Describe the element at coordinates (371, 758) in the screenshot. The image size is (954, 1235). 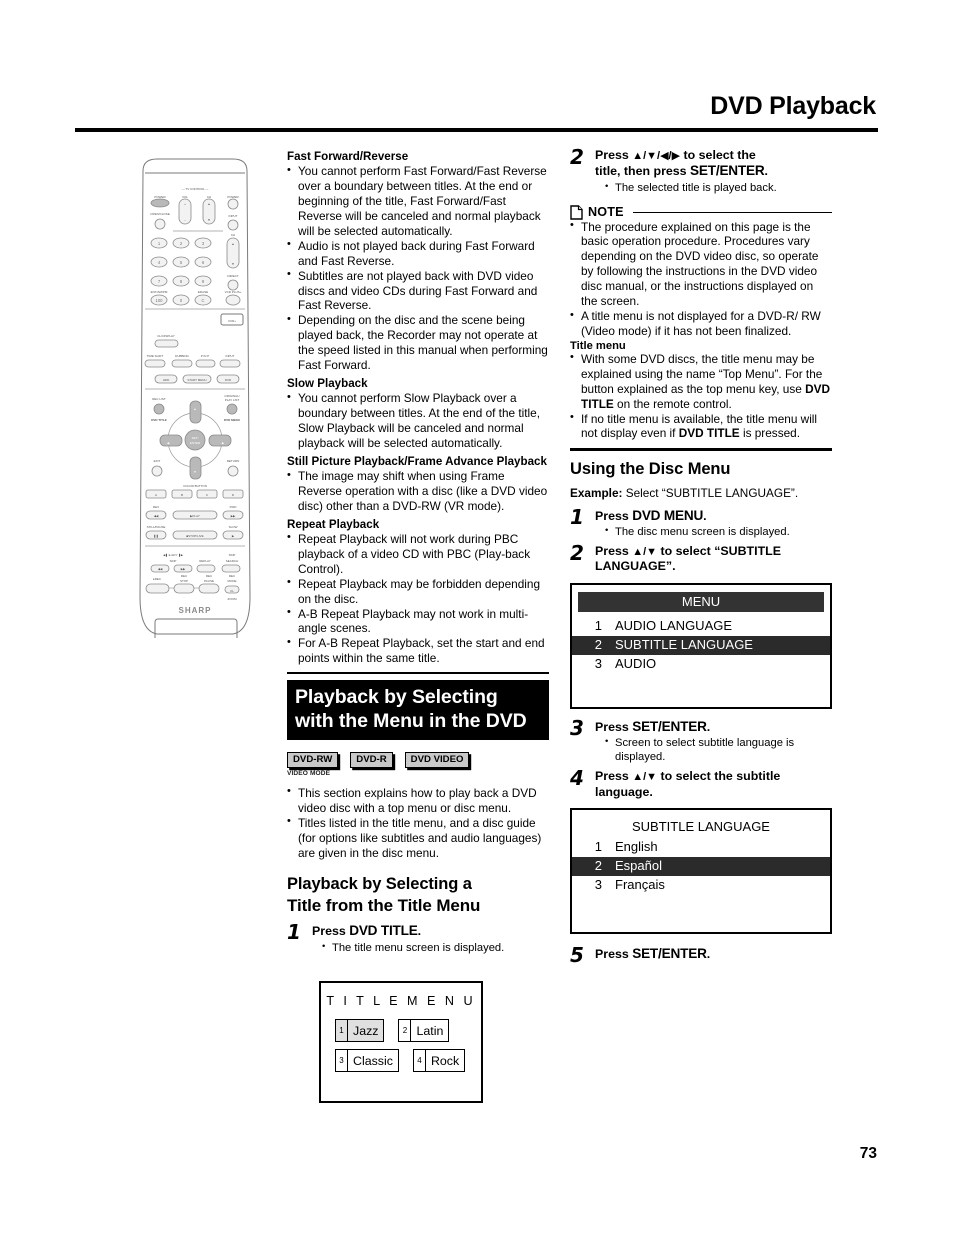
I see `badge-dvd-r: DVD-R` at that location.